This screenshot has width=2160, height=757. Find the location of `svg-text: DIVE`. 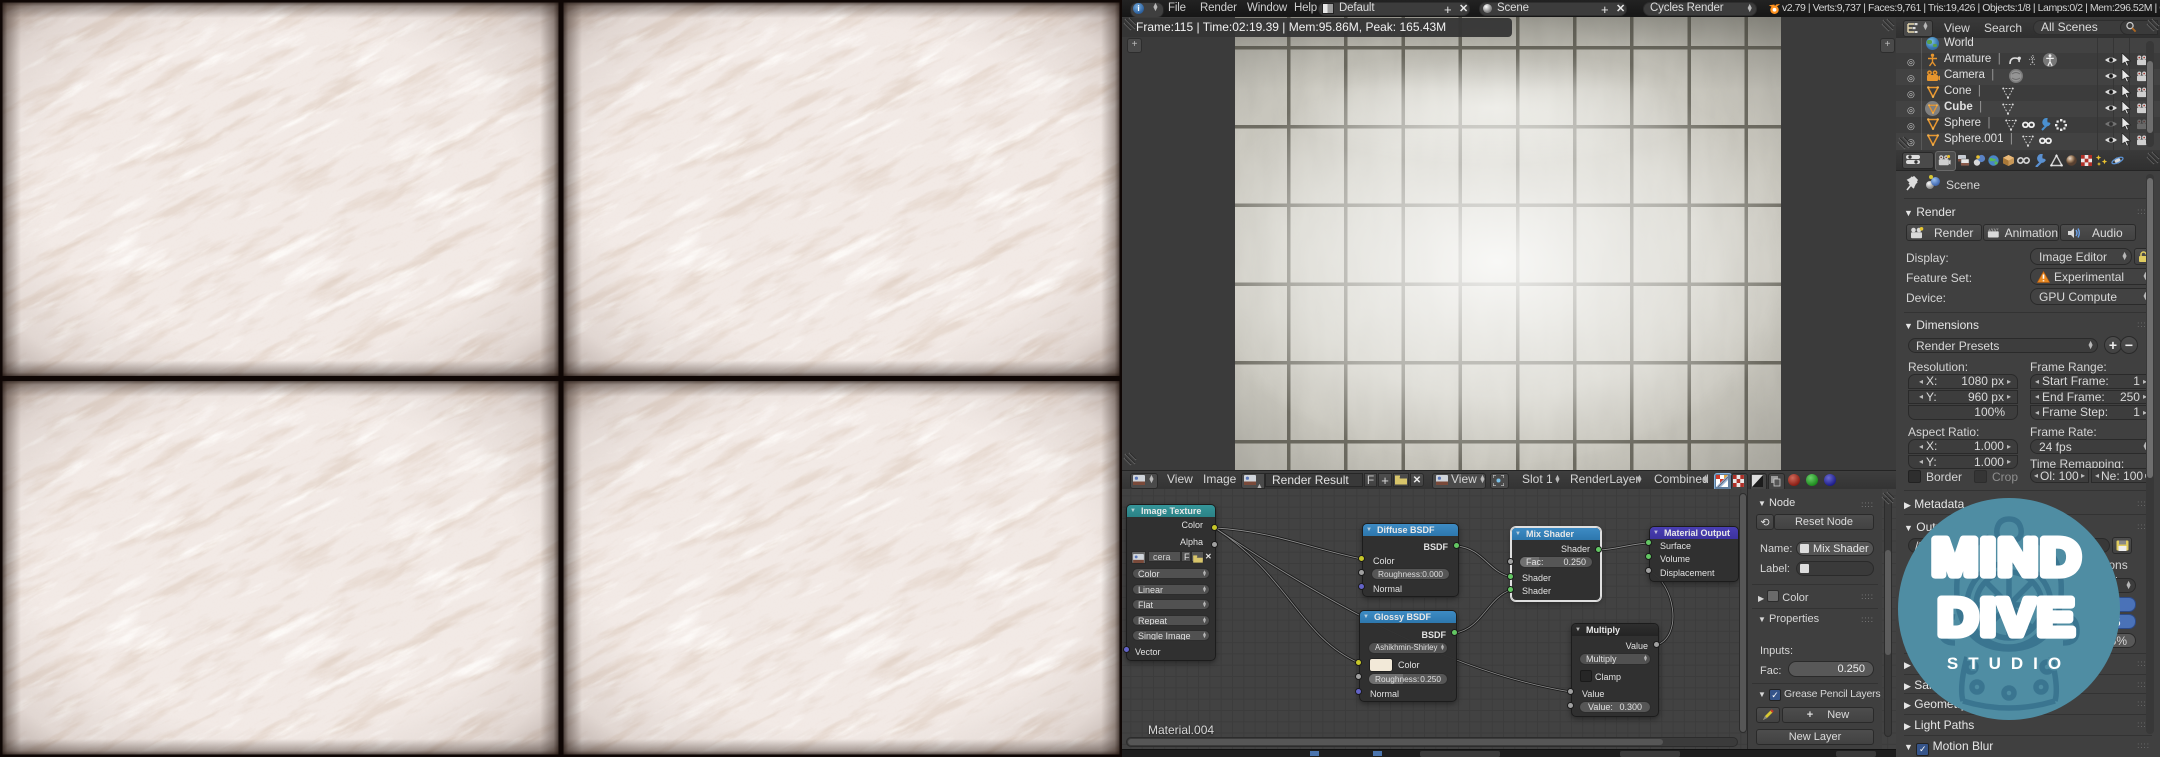

svg-text: DIVE is located at coordinates (2007, 617).